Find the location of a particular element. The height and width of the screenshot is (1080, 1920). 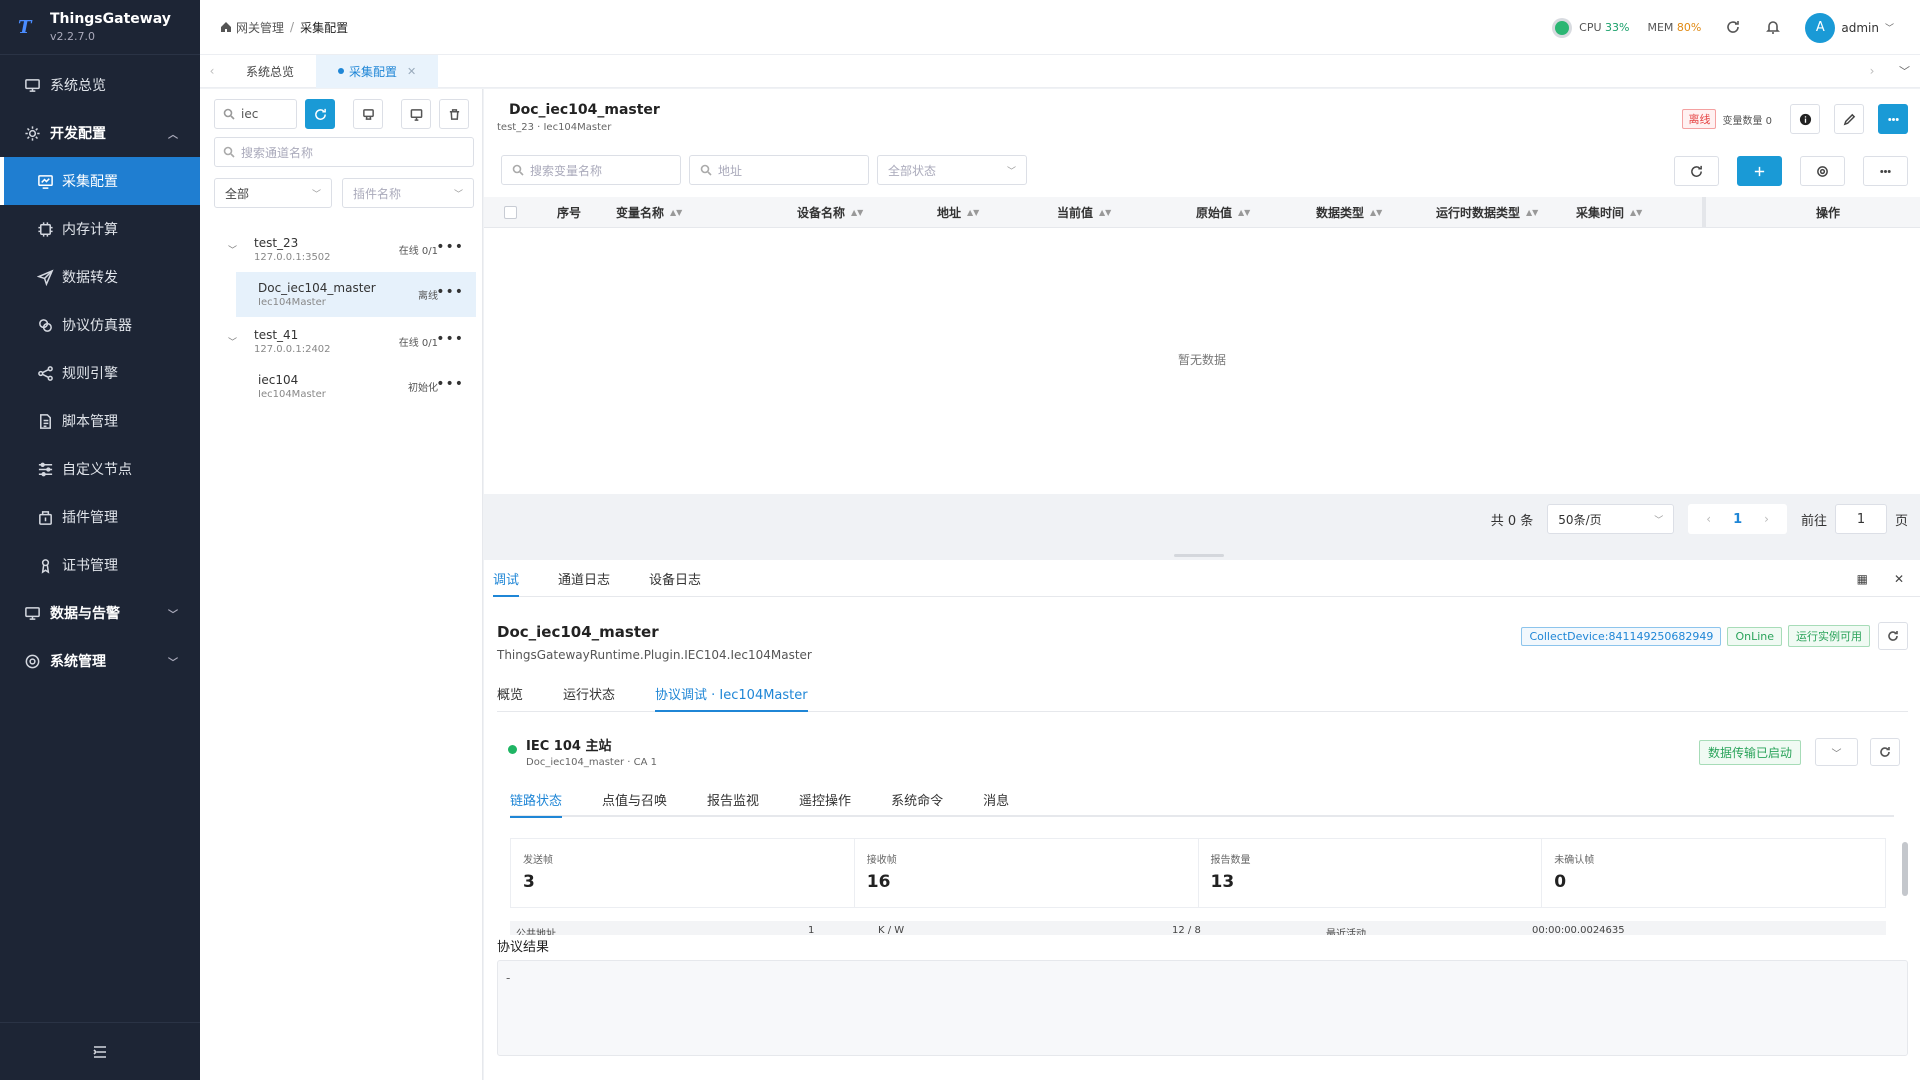

user-name: admin is located at coordinates (1860, 28).